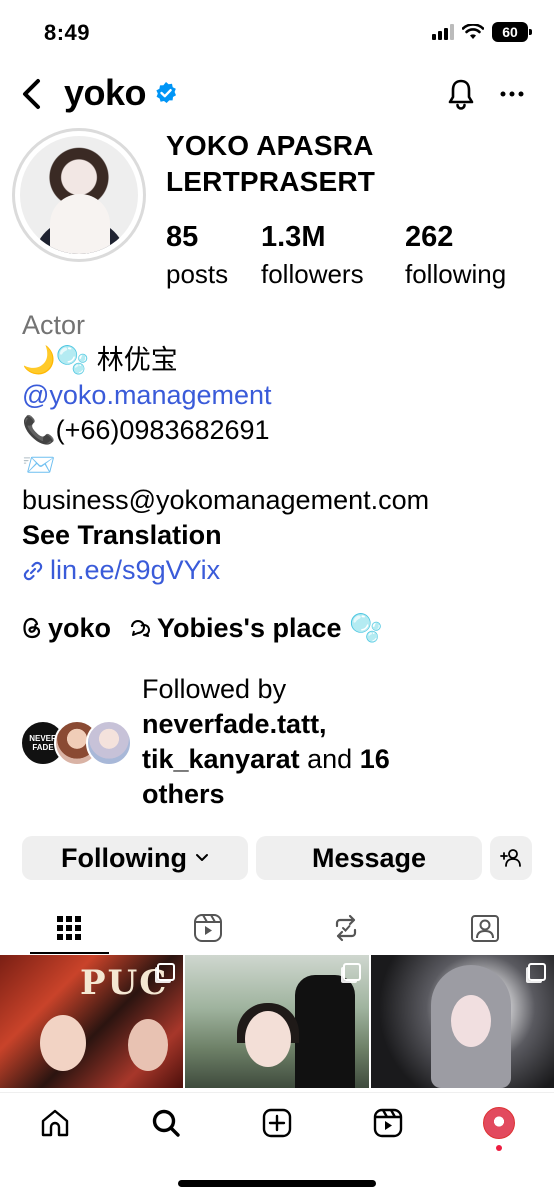 This screenshot has height=1200, width=554. I want to click on tab-tagged, so click(485, 928).